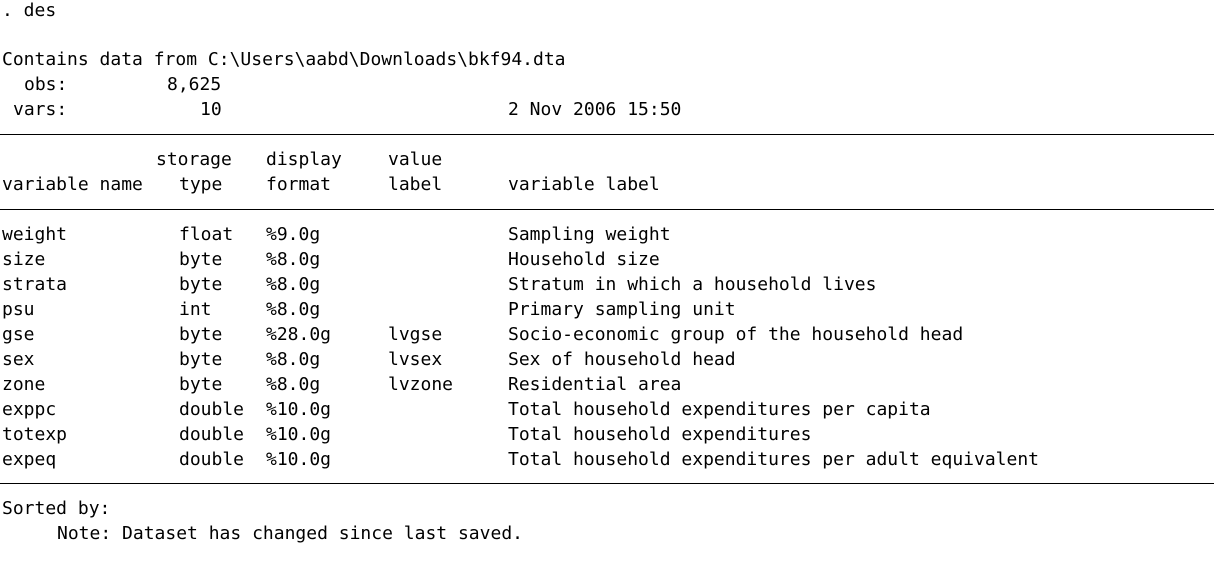  What do you see at coordinates (35, 284) in the screenshot?
I see `variable-name-cell: strata` at bounding box center [35, 284].